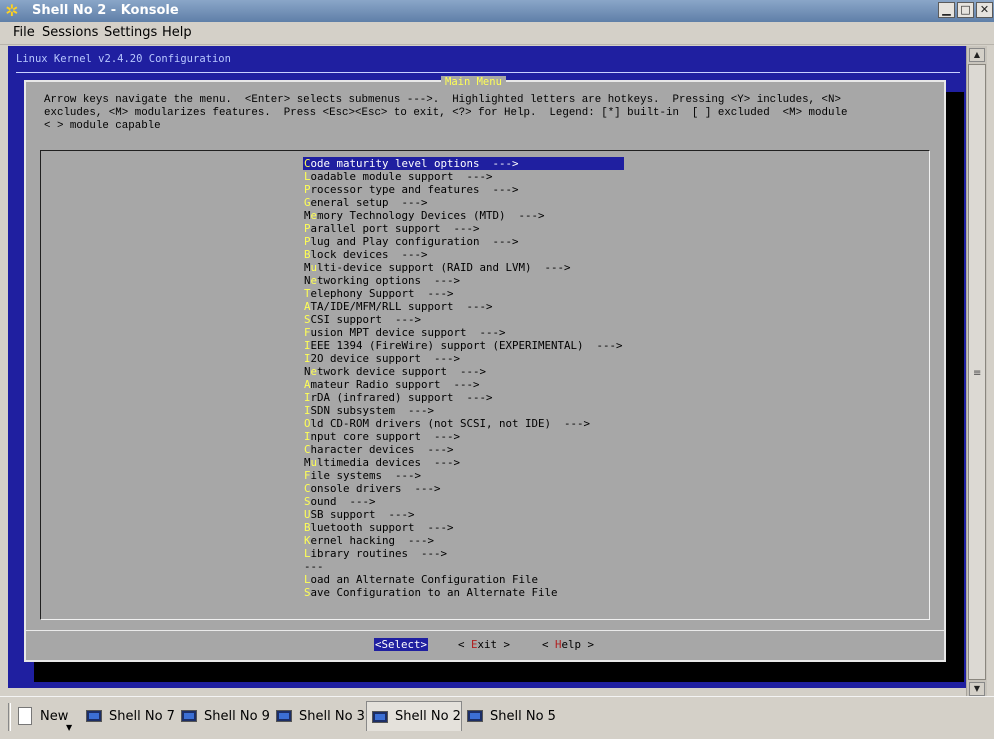 The image size is (994, 739). I want to click on menu-item: Parallel port support --->, so click(463, 228).